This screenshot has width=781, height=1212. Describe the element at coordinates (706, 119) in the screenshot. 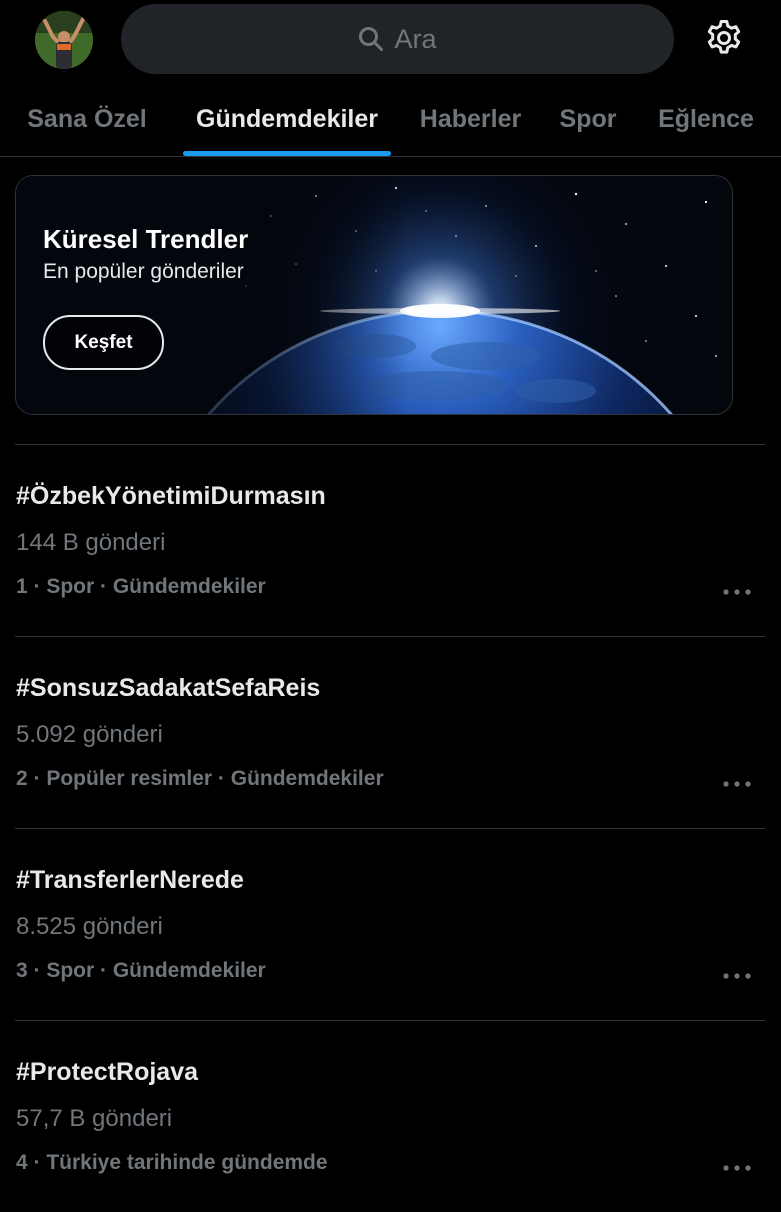

I see `tab-entertainment: Eğlence` at that location.